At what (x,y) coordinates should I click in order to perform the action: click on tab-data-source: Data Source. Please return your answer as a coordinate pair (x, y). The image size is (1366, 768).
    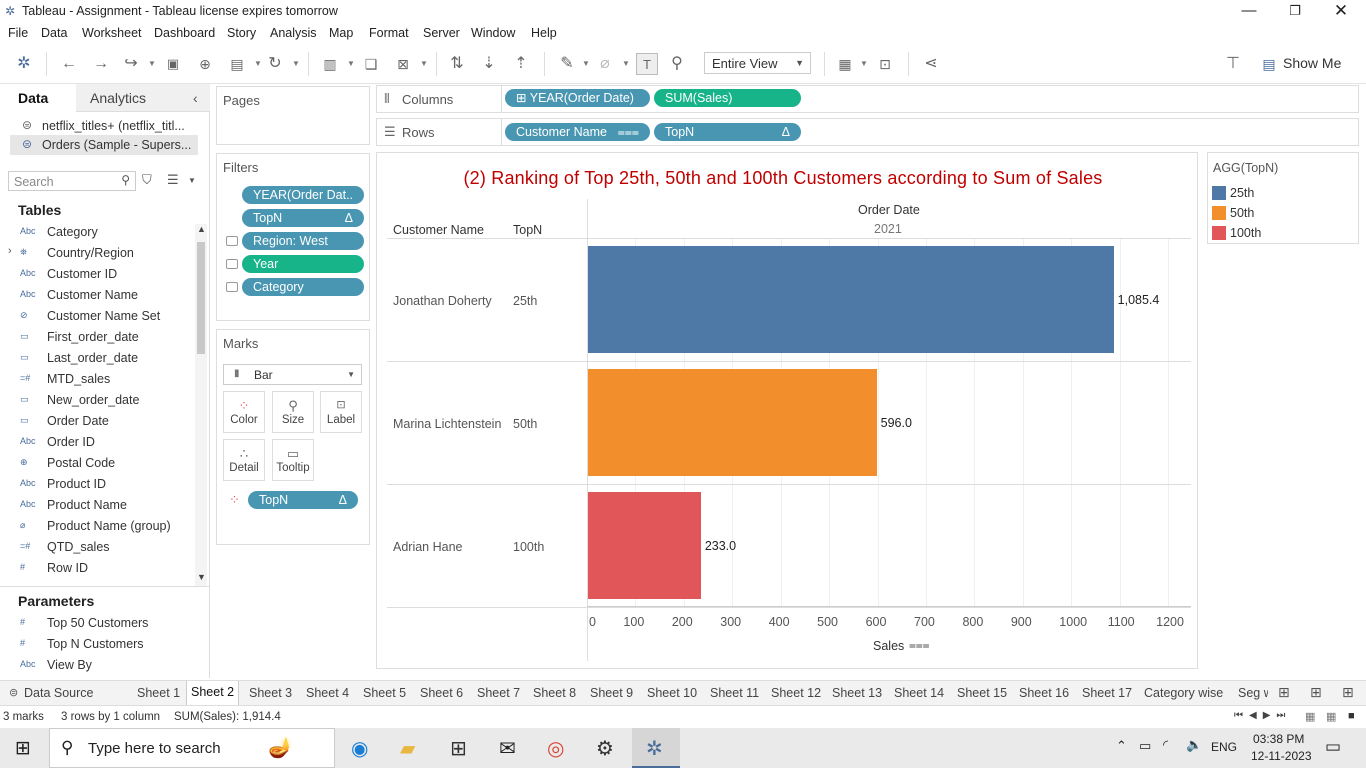
    Looking at the image, I should click on (58, 693).